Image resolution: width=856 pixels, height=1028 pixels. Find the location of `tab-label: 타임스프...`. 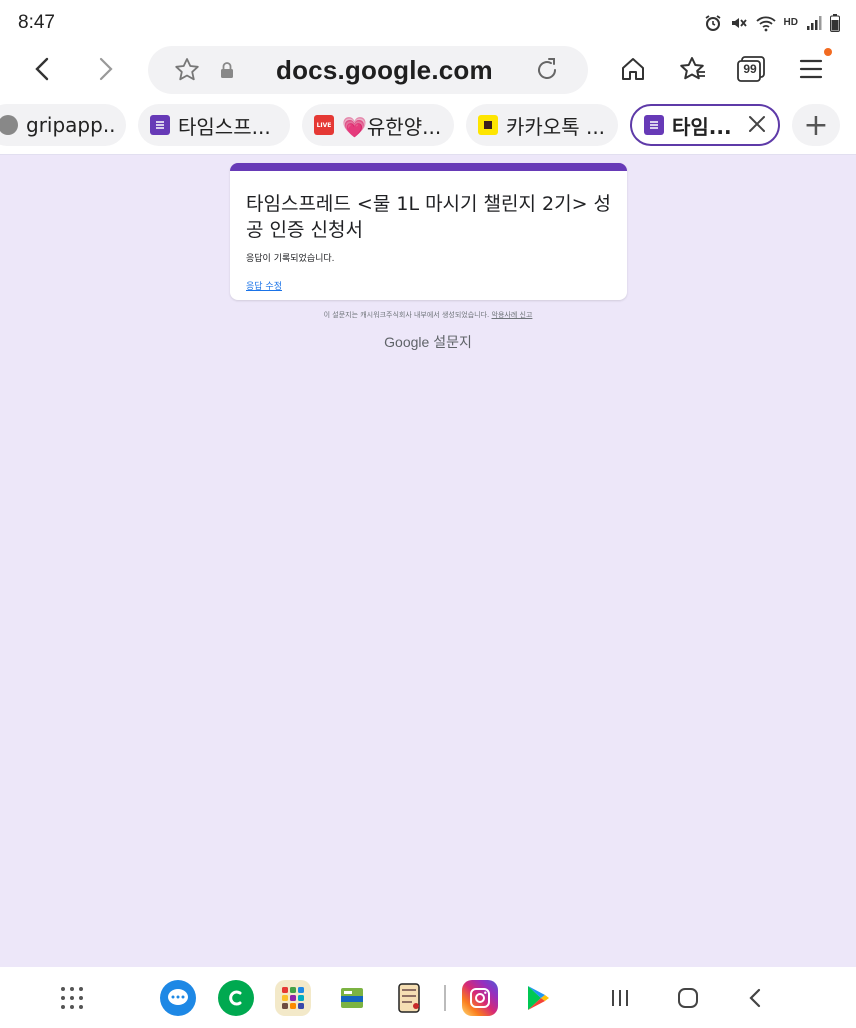

tab-label: 타임스프... is located at coordinates (224, 126).